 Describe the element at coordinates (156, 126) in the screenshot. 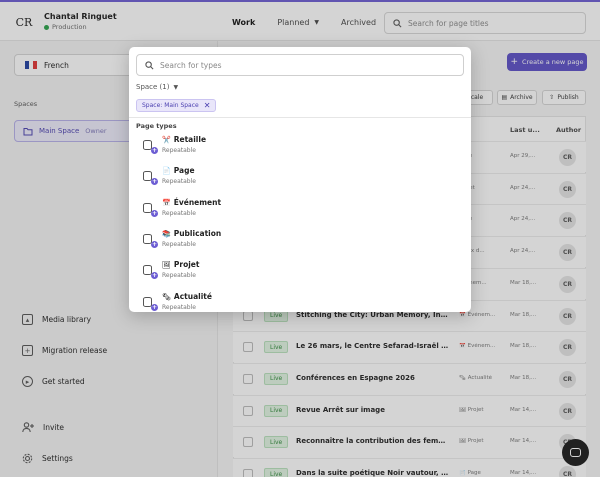

I see `page-types-heading: Page types` at that location.